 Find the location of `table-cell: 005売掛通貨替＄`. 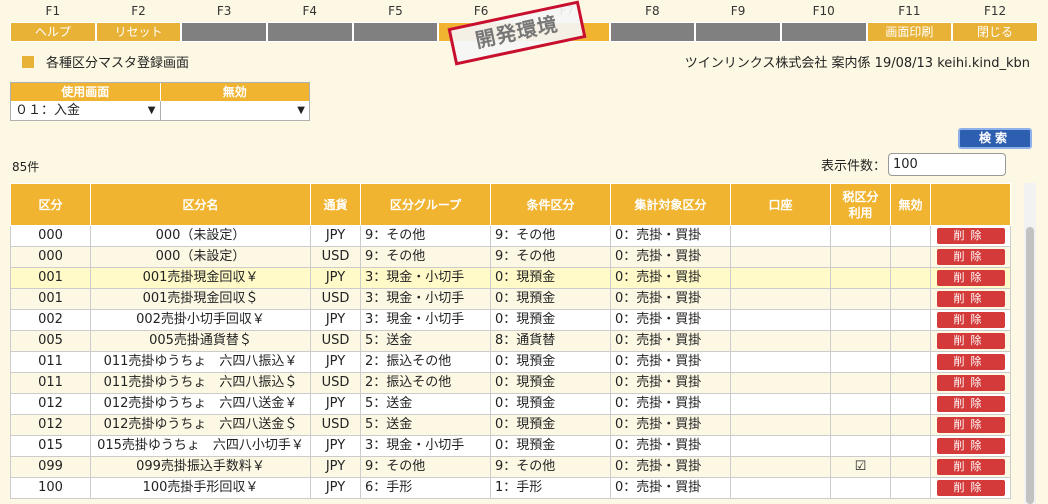

table-cell: 005売掛通貨替＄ is located at coordinates (200, 341).